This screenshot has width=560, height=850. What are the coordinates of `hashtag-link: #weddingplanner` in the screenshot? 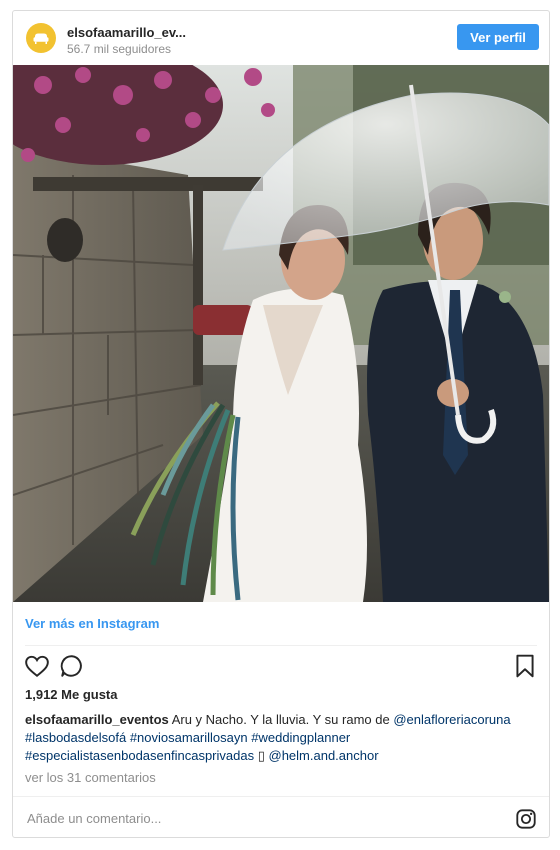 It's located at (300, 737).